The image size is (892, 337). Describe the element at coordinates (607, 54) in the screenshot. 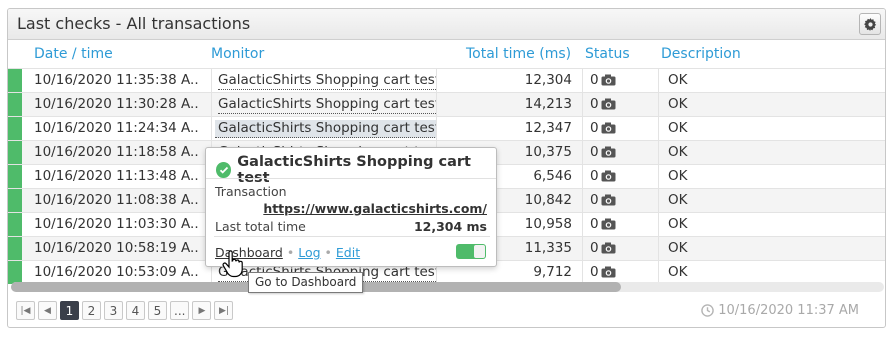

I see `column-header-status: Status` at that location.